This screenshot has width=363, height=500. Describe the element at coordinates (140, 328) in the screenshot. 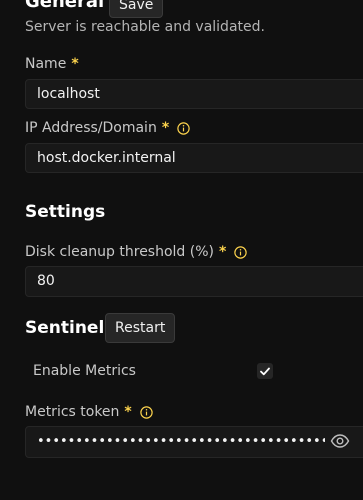

I see `restart-button: Restart` at that location.